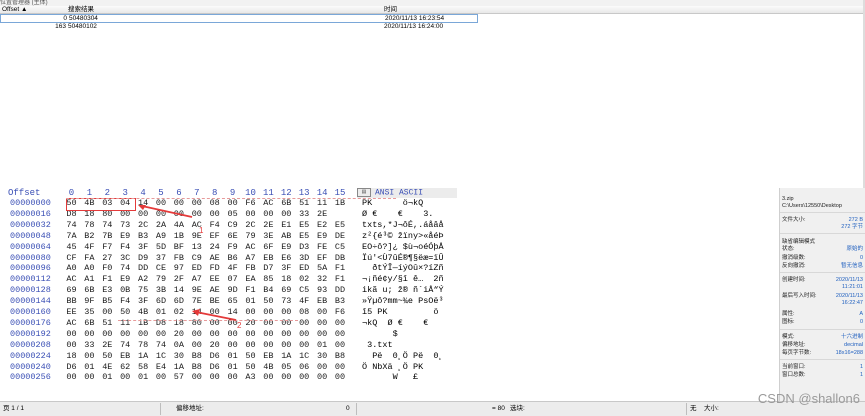 The width and height of the screenshot is (865, 416). I want to click on hex-byte: 2C, so click(143, 225).